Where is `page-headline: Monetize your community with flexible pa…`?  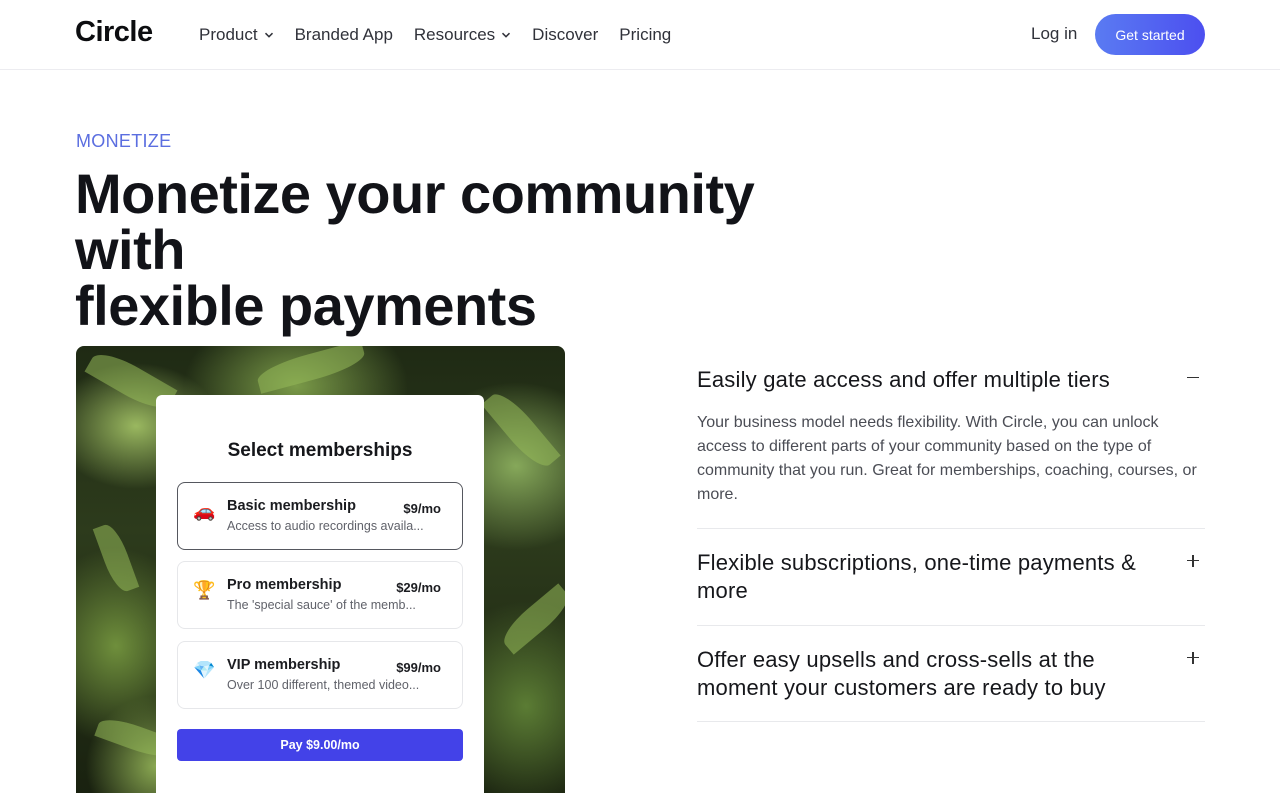
page-headline: Monetize your community with flexible pa… is located at coordinates (455, 250).